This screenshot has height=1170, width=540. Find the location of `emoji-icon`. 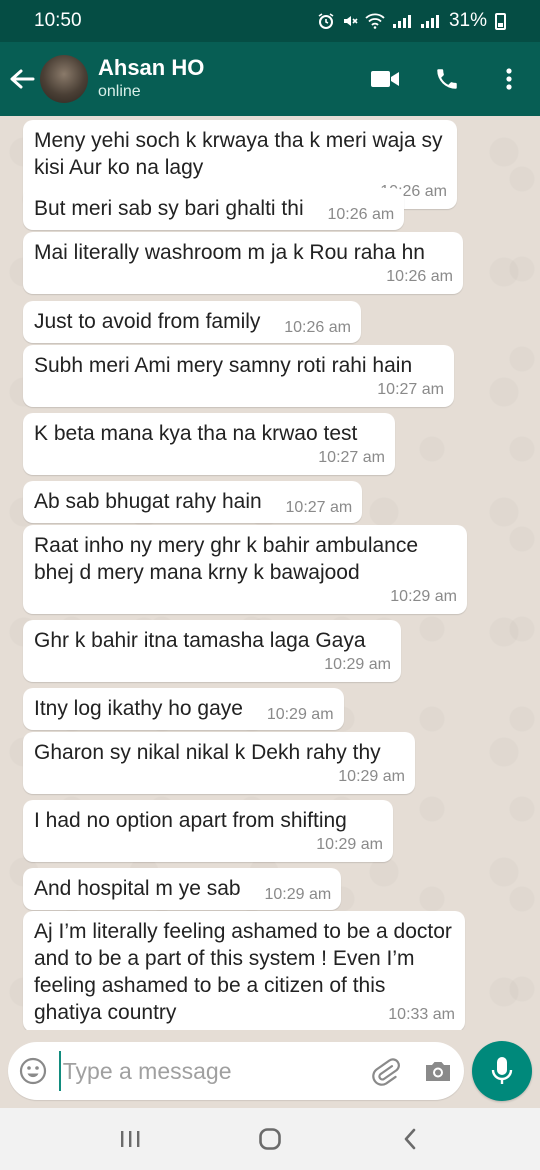

emoji-icon is located at coordinates (33, 1071).